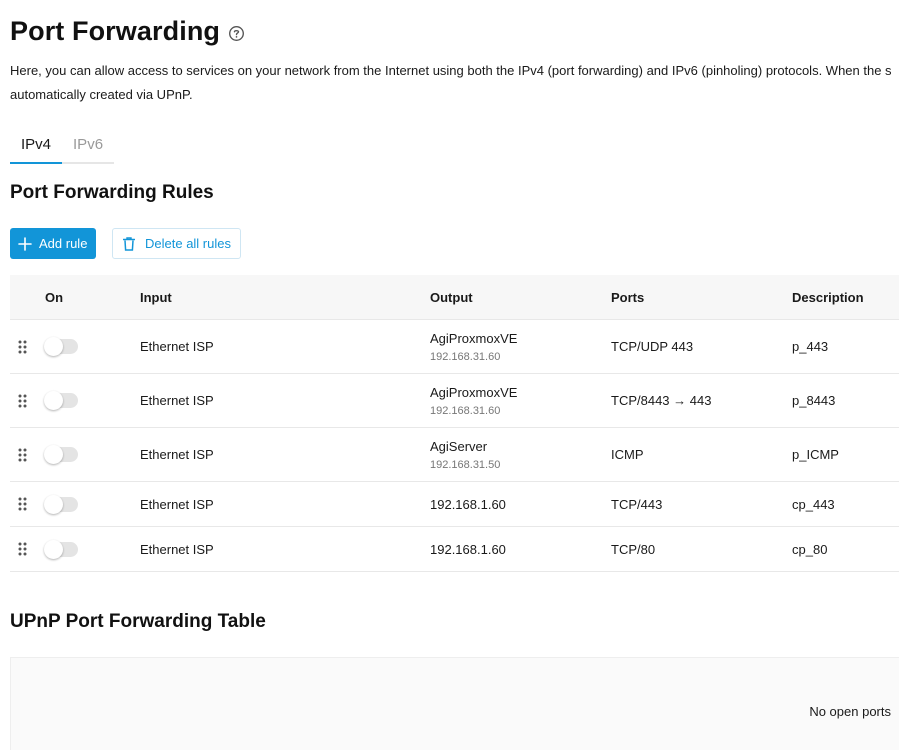 The height and width of the screenshot is (750, 899). Describe the element at coordinates (54, 297) in the screenshot. I see `column-header-on: On` at that location.